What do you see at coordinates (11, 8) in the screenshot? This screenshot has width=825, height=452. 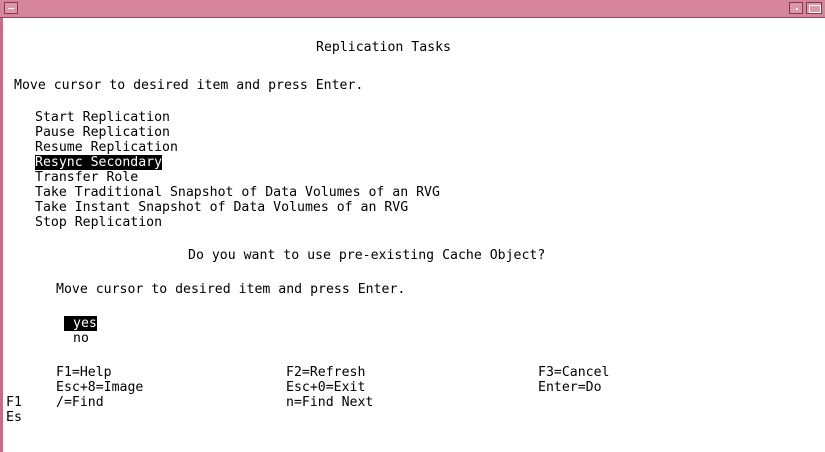 I see `window-menu-icon` at bounding box center [11, 8].